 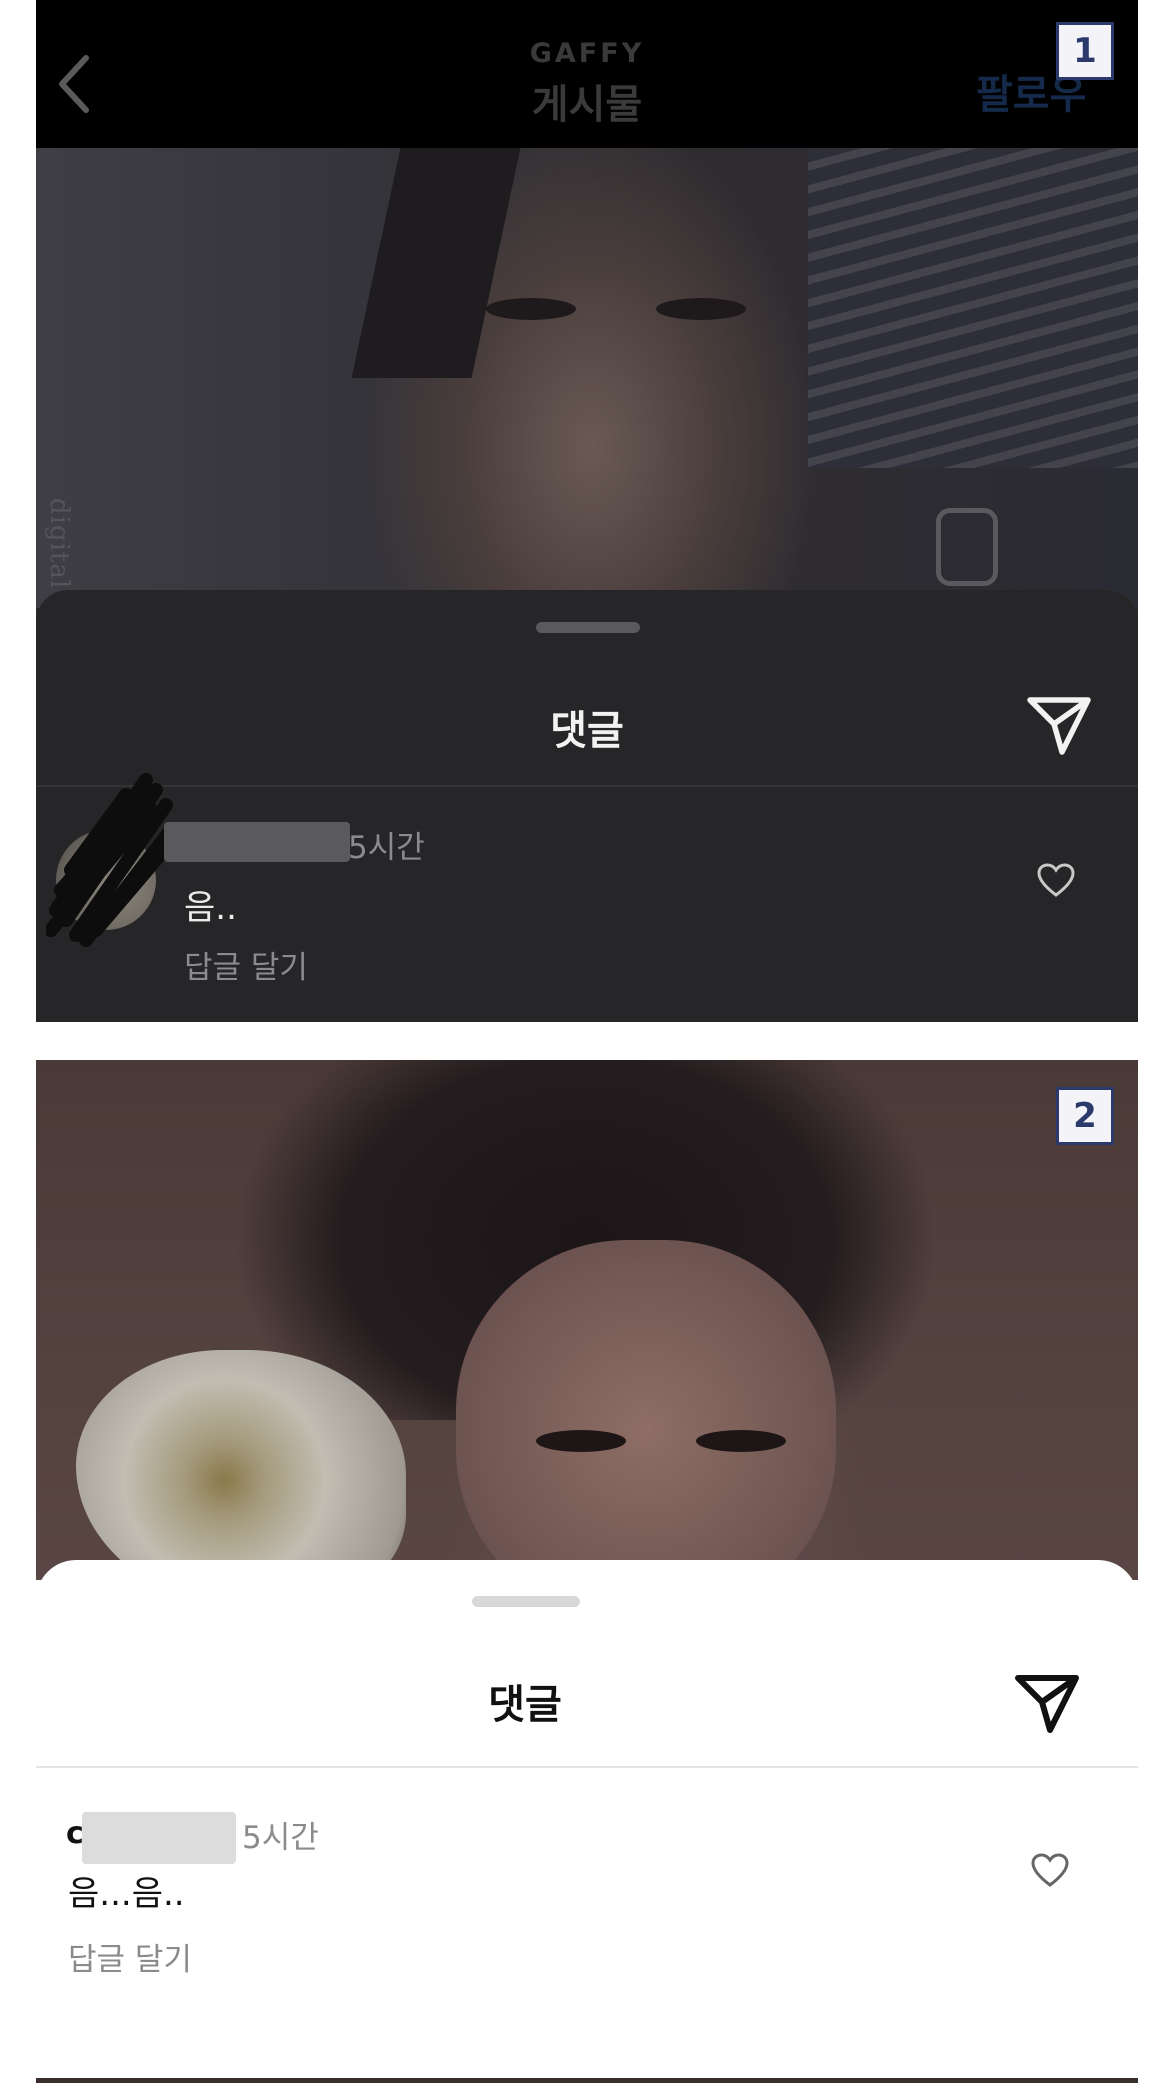 I want to click on photo-earring, so click(x=967, y=547).